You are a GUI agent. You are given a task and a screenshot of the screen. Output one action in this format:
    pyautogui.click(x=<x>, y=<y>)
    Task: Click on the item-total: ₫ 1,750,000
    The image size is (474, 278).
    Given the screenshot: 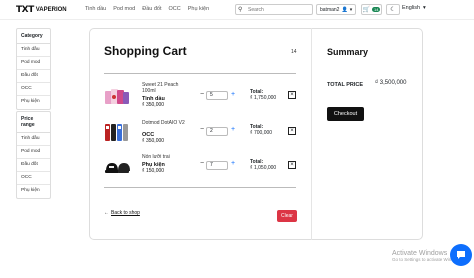 What is the action you would take?
    pyautogui.click(x=263, y=98)
    